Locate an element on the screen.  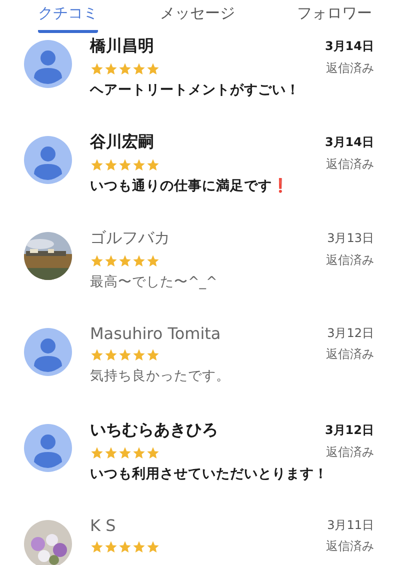
review-comment: ヘアートリートメントがすごい！ is located at coordinates (195, 90).